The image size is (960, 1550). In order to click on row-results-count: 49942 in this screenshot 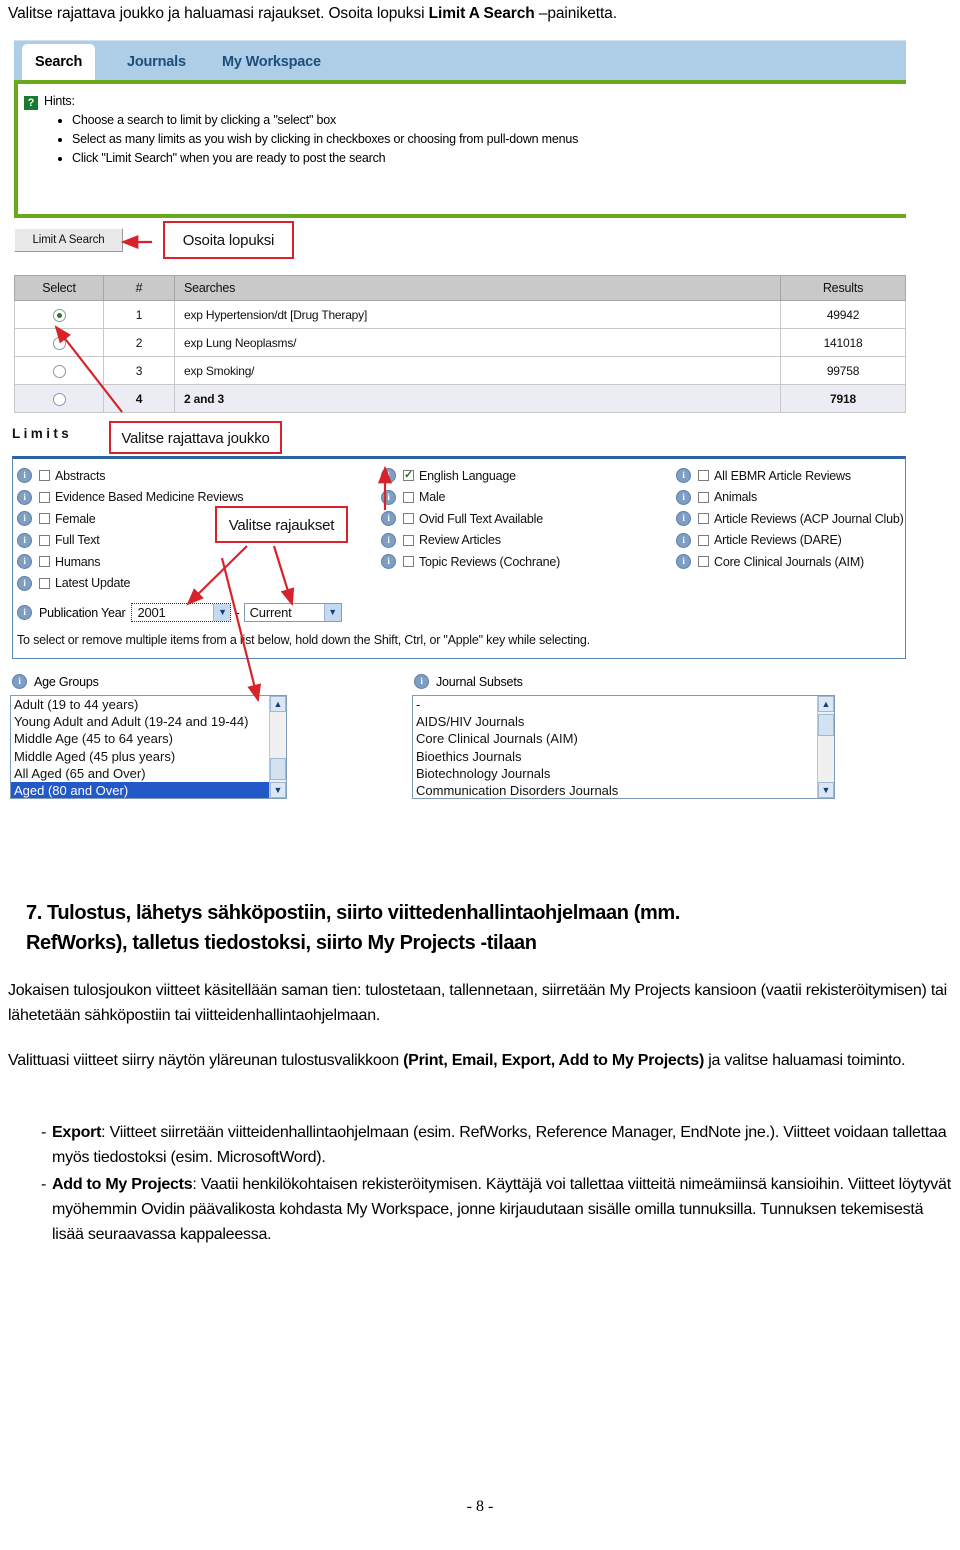, I will do `click(843, 314)`.